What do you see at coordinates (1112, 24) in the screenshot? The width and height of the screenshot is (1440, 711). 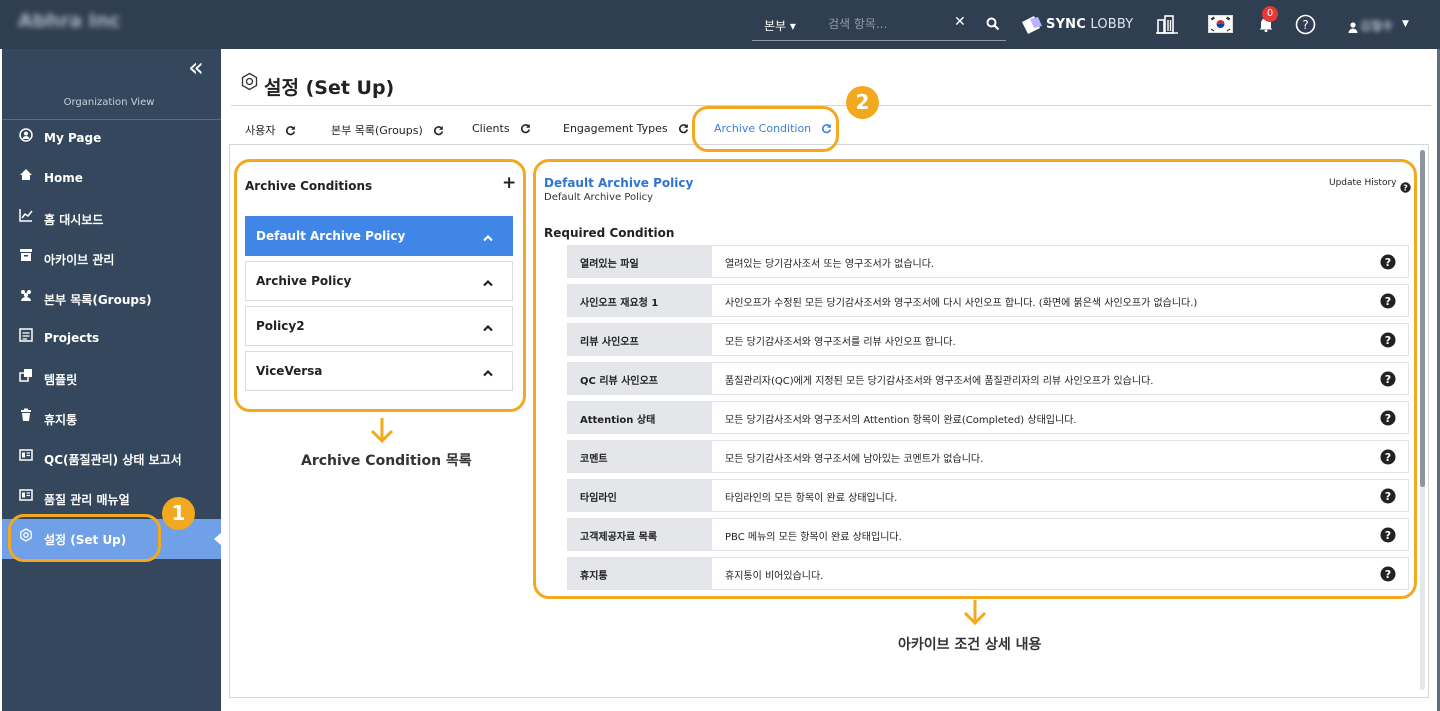 I see `sync-lobby-light: LOBBY` at bounding box center [1112, 24].